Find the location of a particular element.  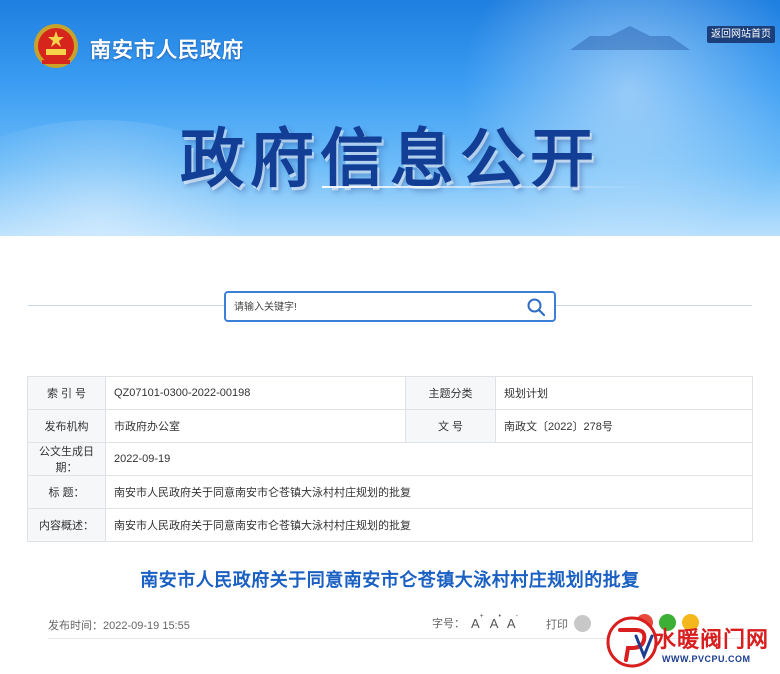

table-row: 标 题： 南安市人民政府关于同意南安市仑苍镇大泳村村庄规划的批复 is located at coordinates (390, 492).